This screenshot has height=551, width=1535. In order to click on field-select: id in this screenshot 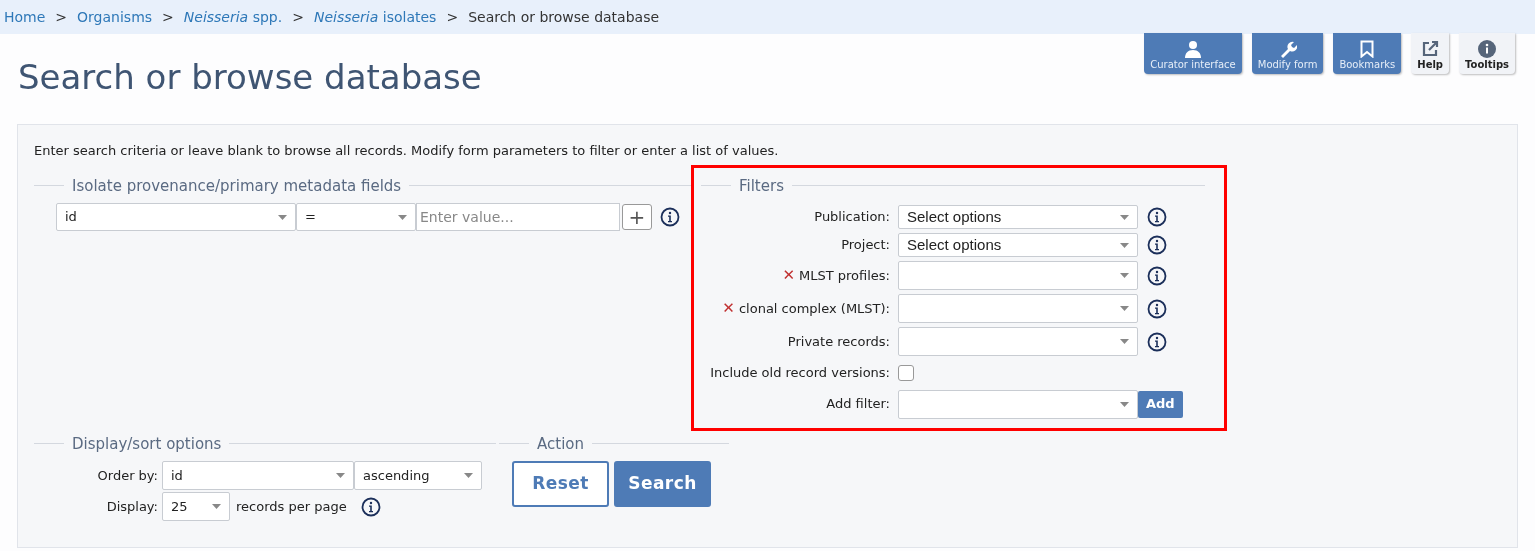, I will do `click(176, 217)`.